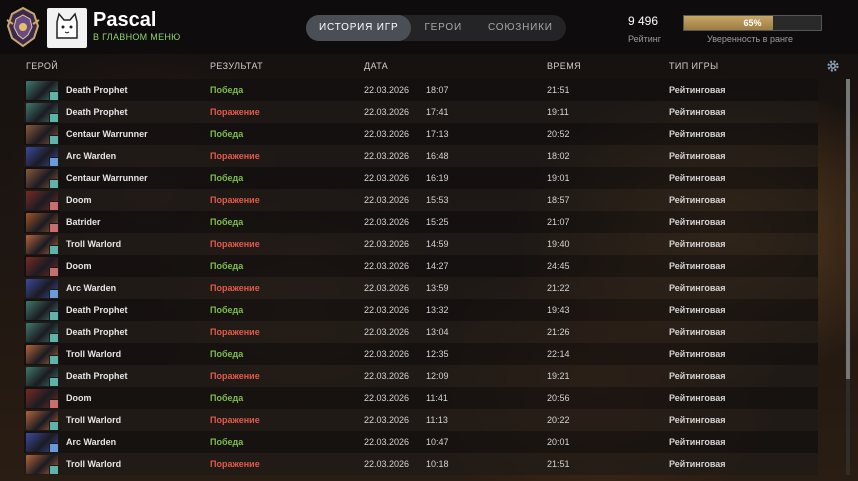 The width and height of the screenshot is (858, 481). Describe the element at coordinates (437, 90) in the screenshot. I see `match-start-time: 18:07` at that location.